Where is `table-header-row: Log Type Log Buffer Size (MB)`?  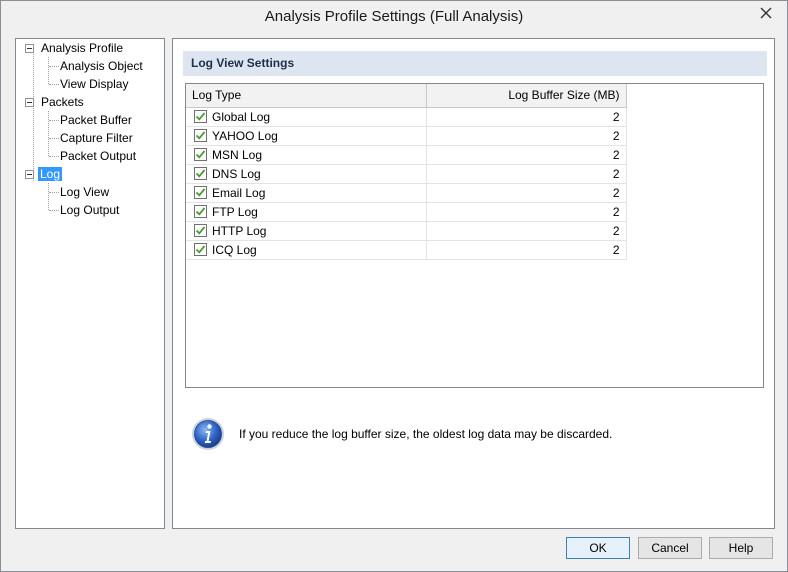 table-header-row: Log Type Log Buffer Size (MB) is located at coordinates (406, 96).